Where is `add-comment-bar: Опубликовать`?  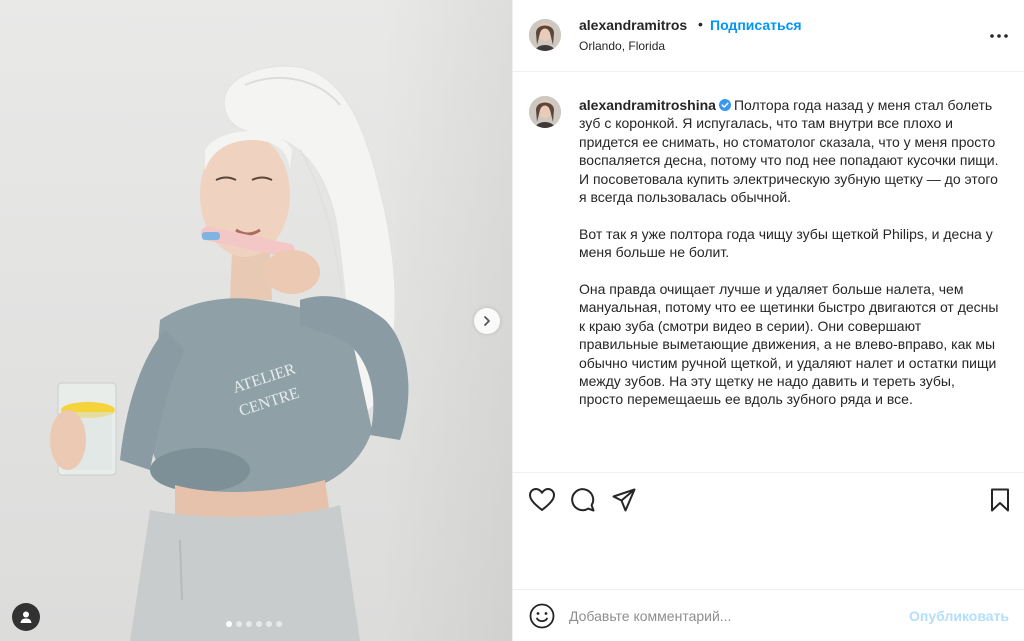
add-comment-bar: Опубликовать is located at coordinates (768, 615).